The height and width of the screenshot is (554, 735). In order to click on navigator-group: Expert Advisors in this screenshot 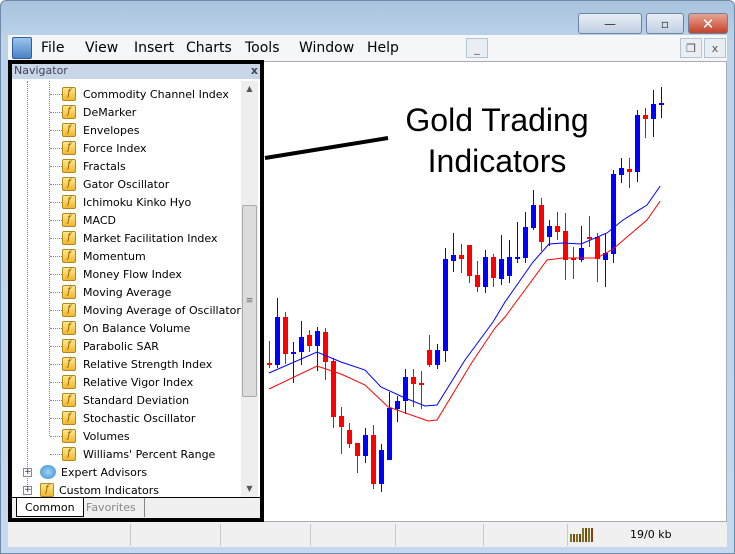, I will do `click(93, 472)`.